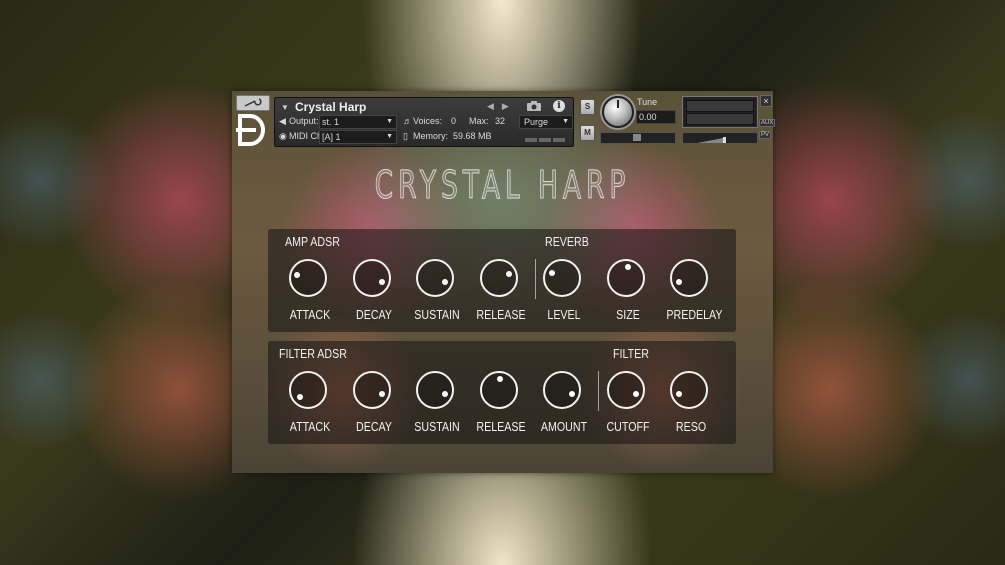 Image resolution: width=1005 pixels, height=565 pixels. What do you see at coordinates (536, 122) in the screenshot?
I see `purge-label: Purge` at bounding box center [536, 122].